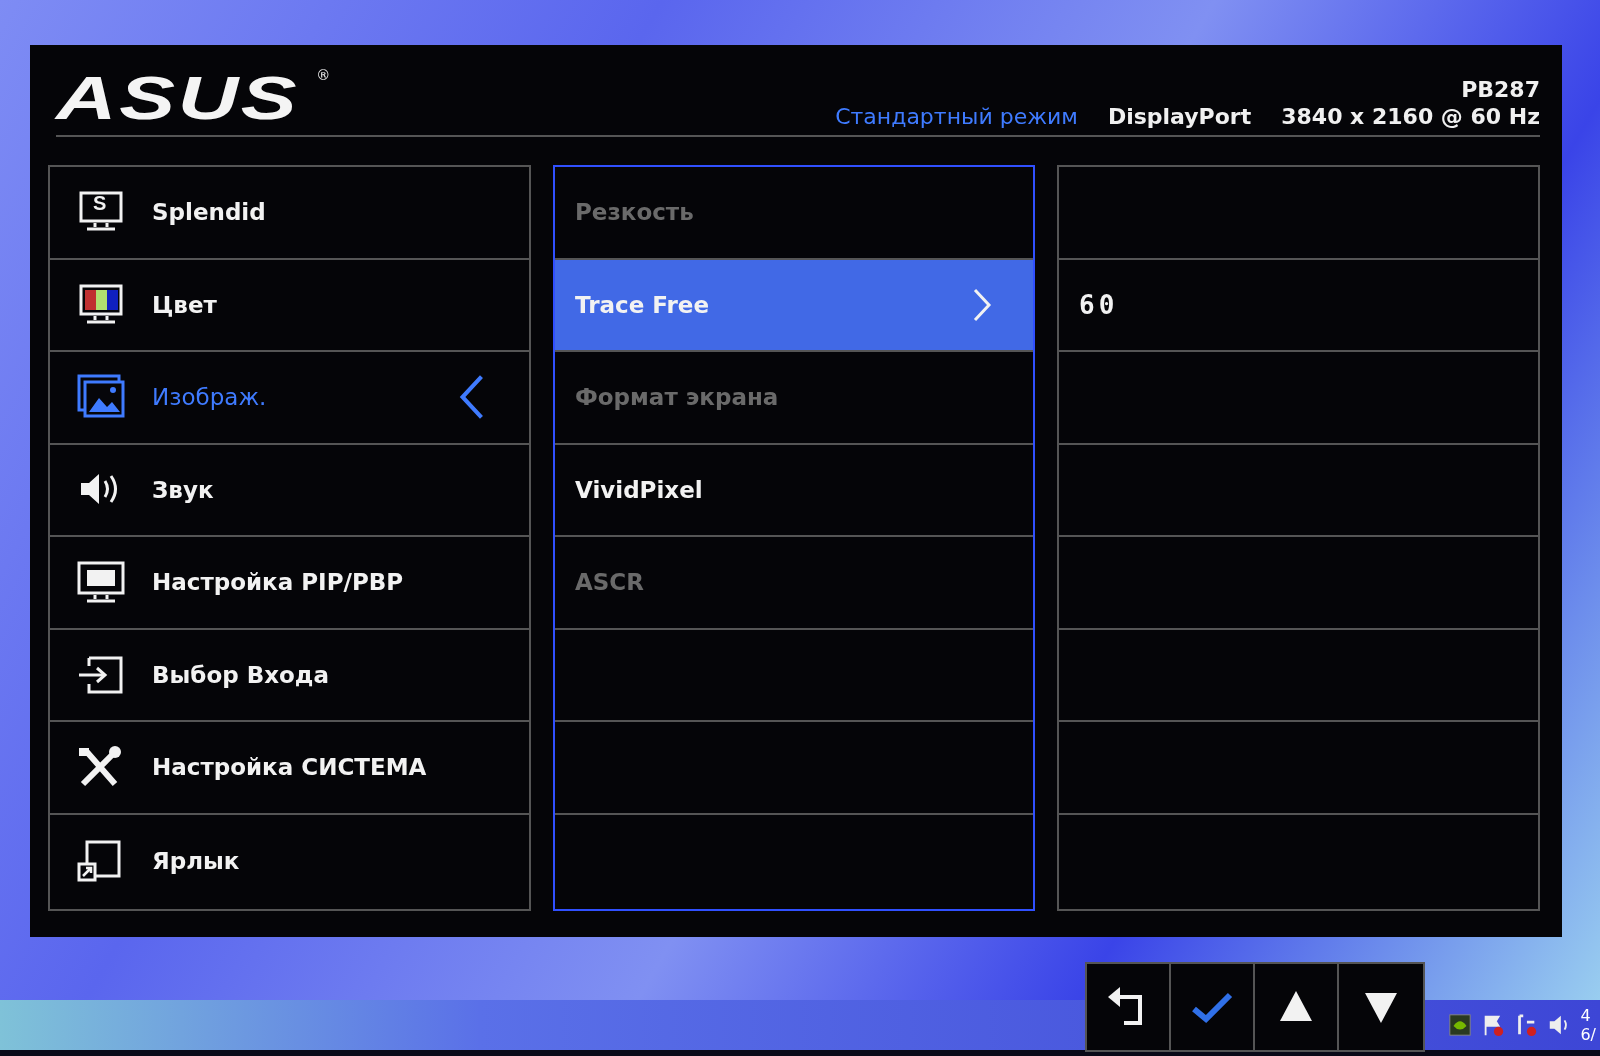  Describe the element at coordinates (289, 583) in the screenshot. I see `menu-item: Настройка PIP/PBP` at that location.